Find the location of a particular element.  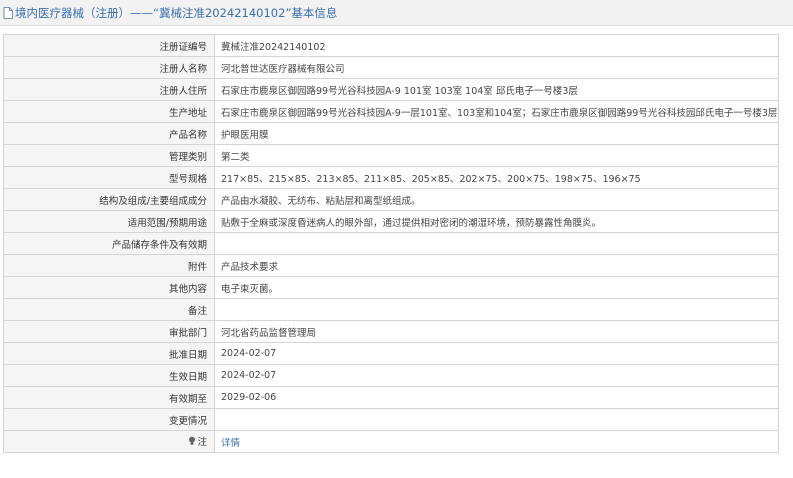

table-row: 注册人名称 河北普世达医疗器械有限公司 is located at coordinates (391, 67).